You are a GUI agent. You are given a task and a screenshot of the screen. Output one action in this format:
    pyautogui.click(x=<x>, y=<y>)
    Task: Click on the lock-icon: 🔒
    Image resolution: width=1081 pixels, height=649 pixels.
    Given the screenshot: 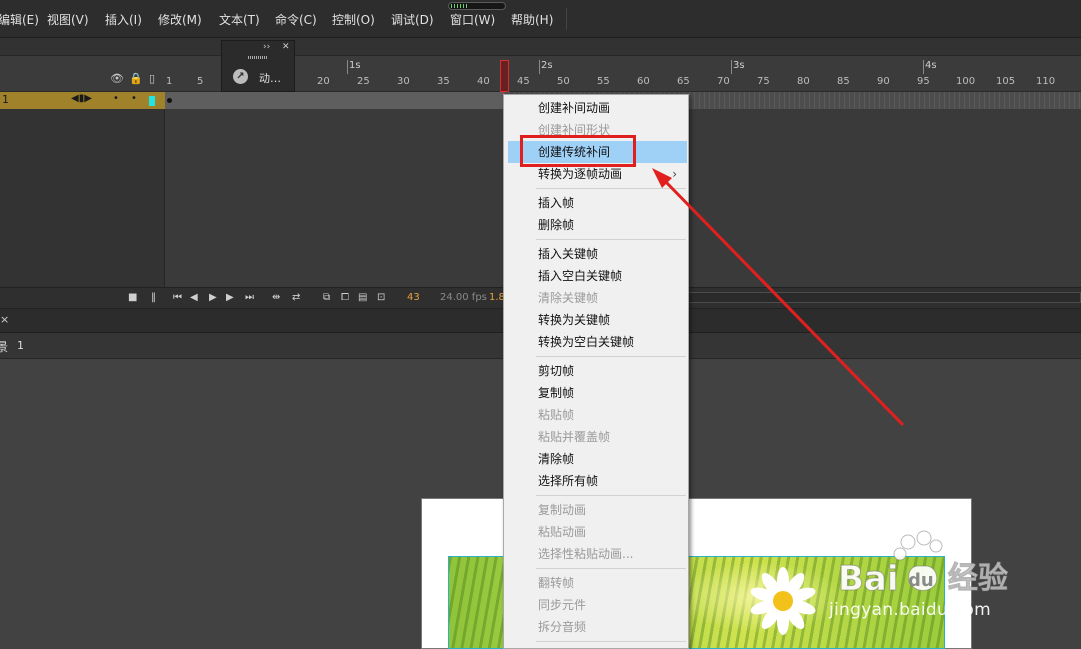 What is the action you would take?
    pyautogui.click(x=136, y=78)
    